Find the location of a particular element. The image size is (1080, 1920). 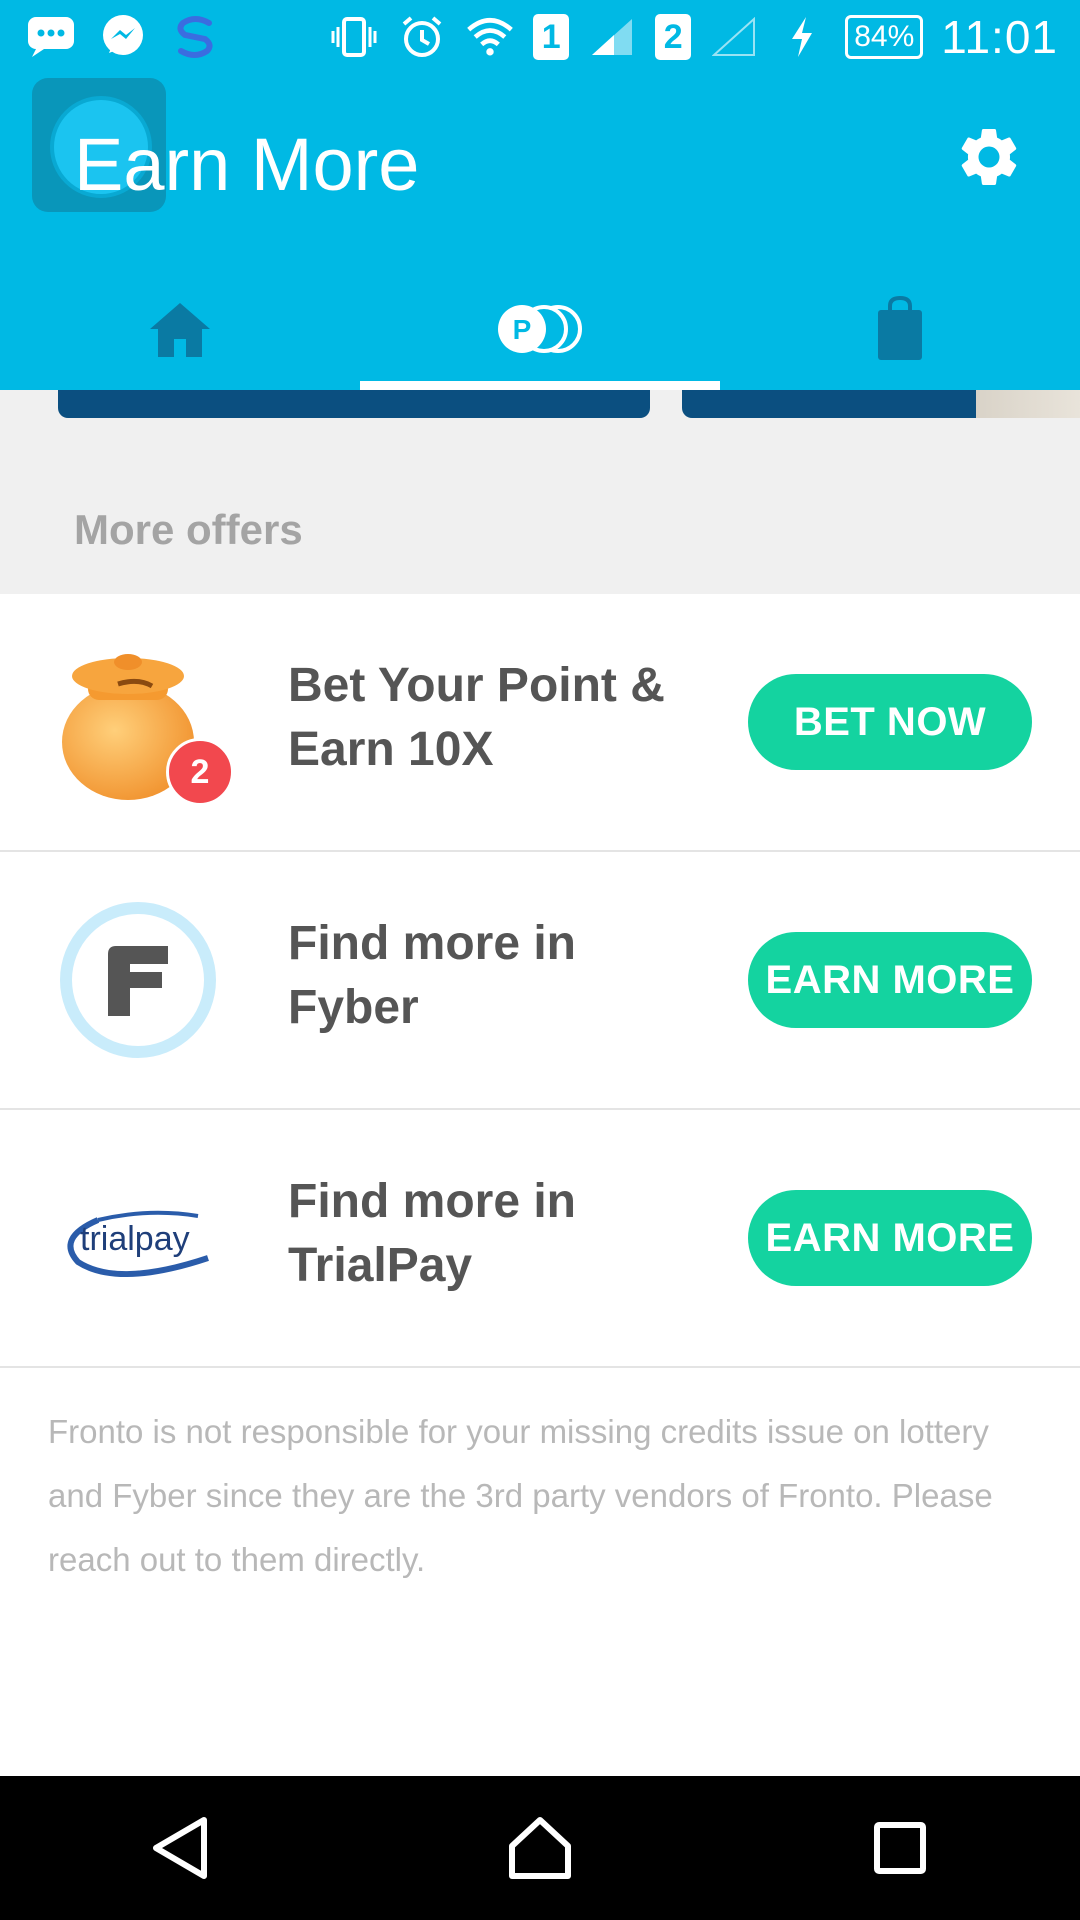

status-bar: 1 2 84% 11:01 is located at coordinates (540, 39).